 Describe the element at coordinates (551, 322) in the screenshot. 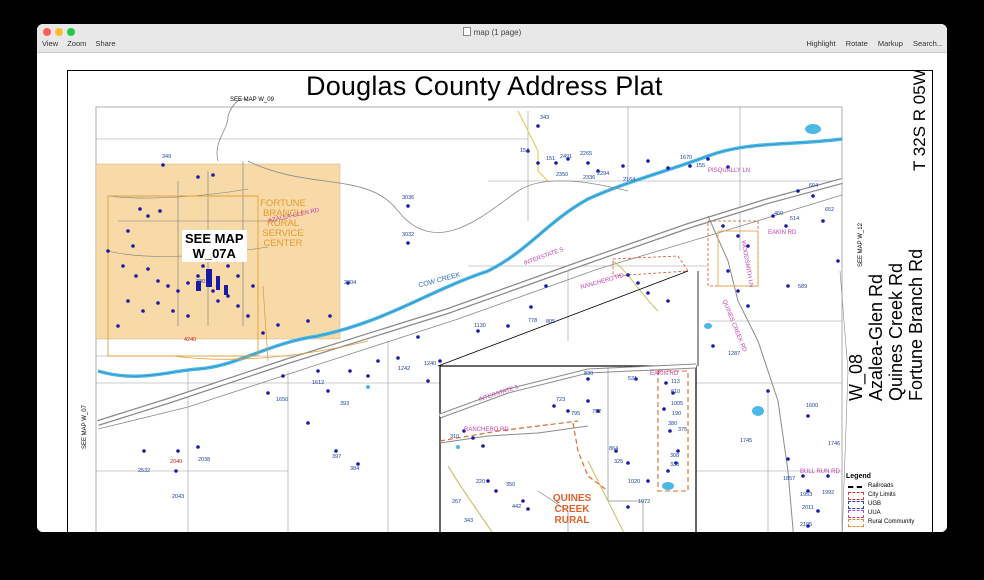

I see `address-label: 805` at that location.